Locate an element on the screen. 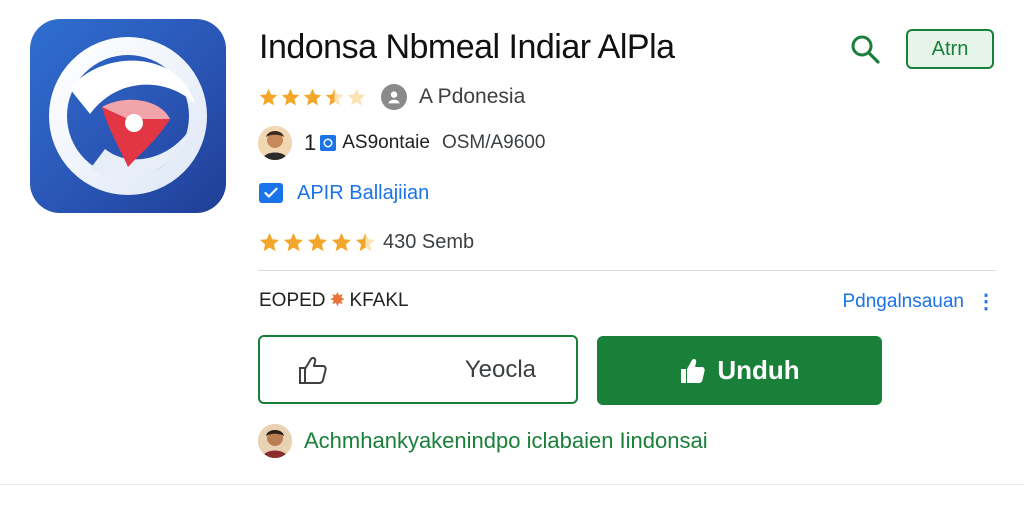 The image size is (1024, 512). developer-row: 1 AS9ontaie OSM/A9600 is located at coordinates (401, 143).